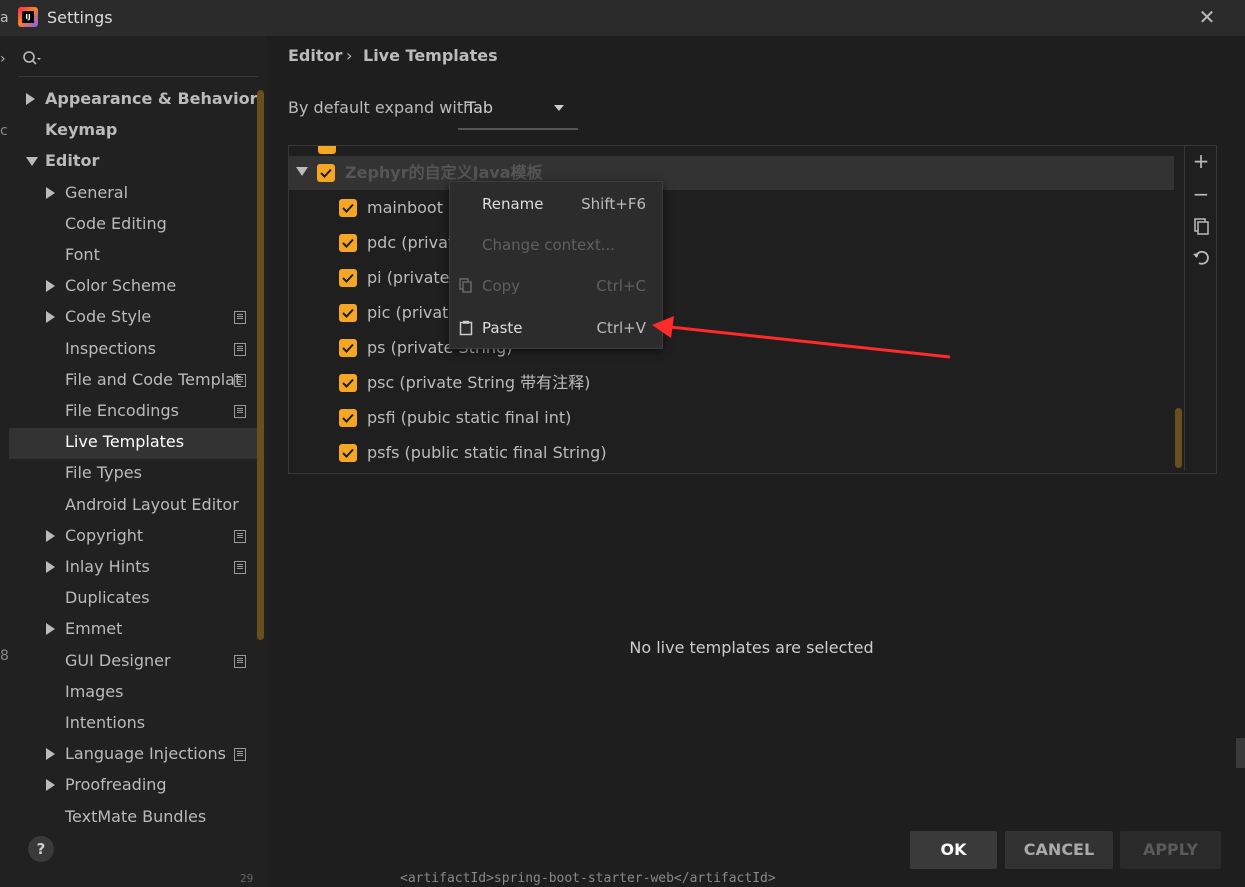  I want to click on sidebar-item: Editor, so click(130, 161).